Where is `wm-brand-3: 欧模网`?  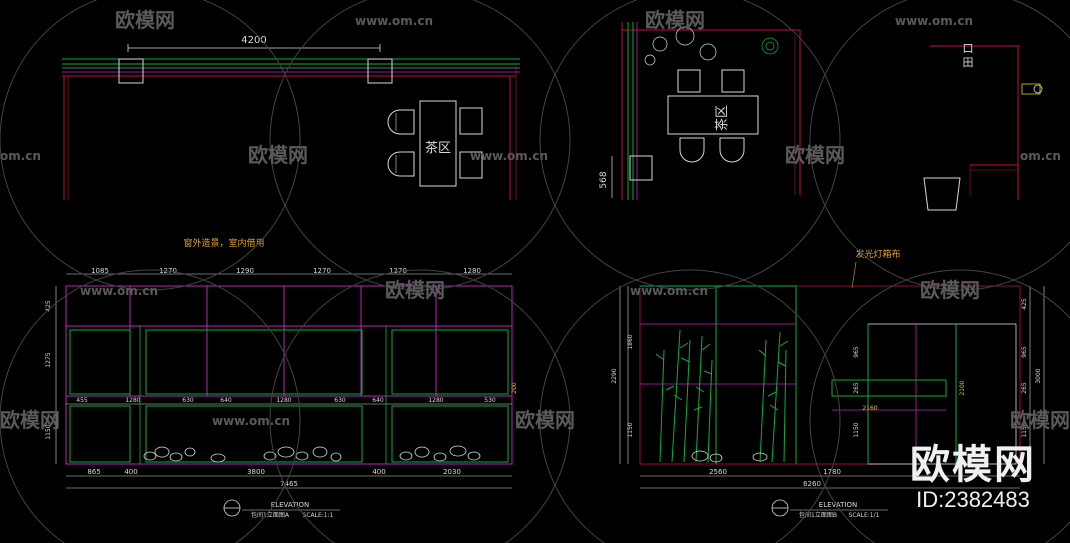 wm-brand-3: 欧模网 is located at coordinates (278, 155).